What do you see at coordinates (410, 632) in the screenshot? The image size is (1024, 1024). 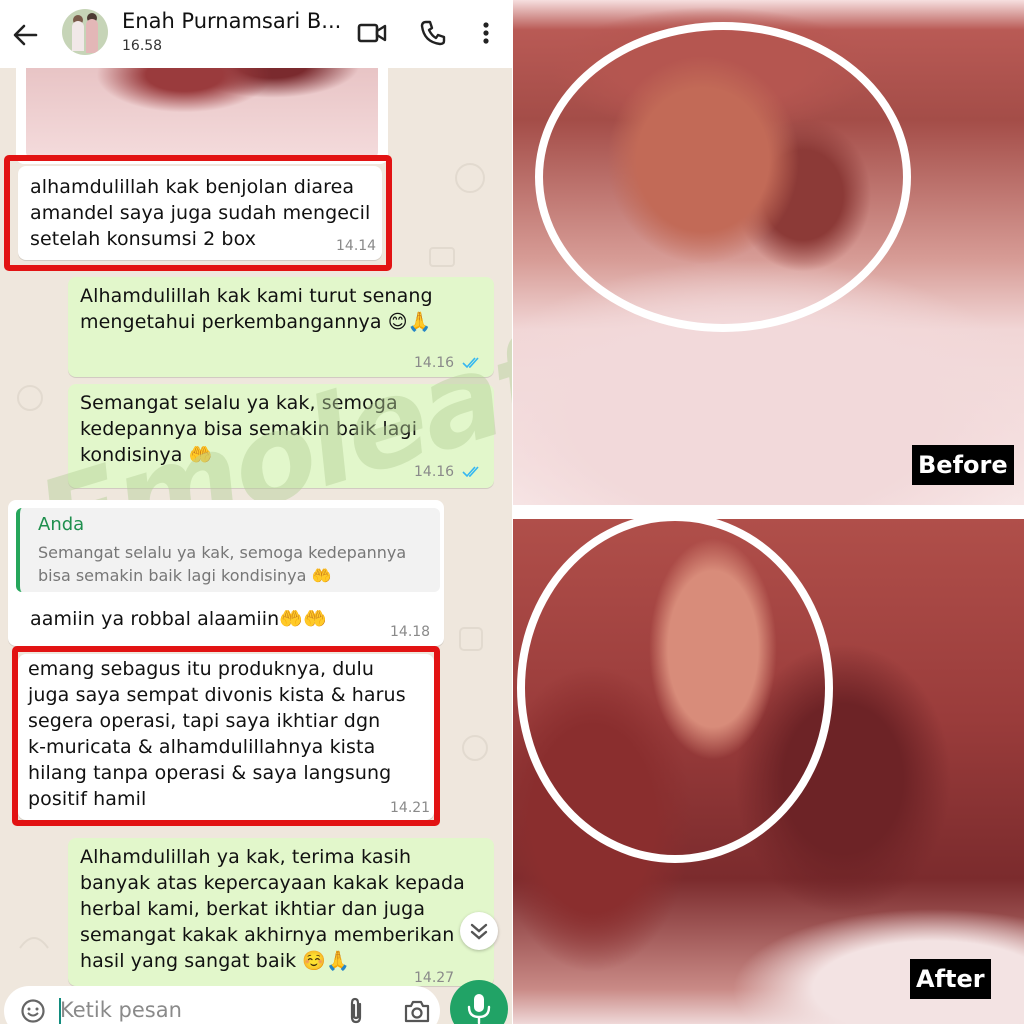 I see `message-time: 14.18` at bounding box center [410, 632].